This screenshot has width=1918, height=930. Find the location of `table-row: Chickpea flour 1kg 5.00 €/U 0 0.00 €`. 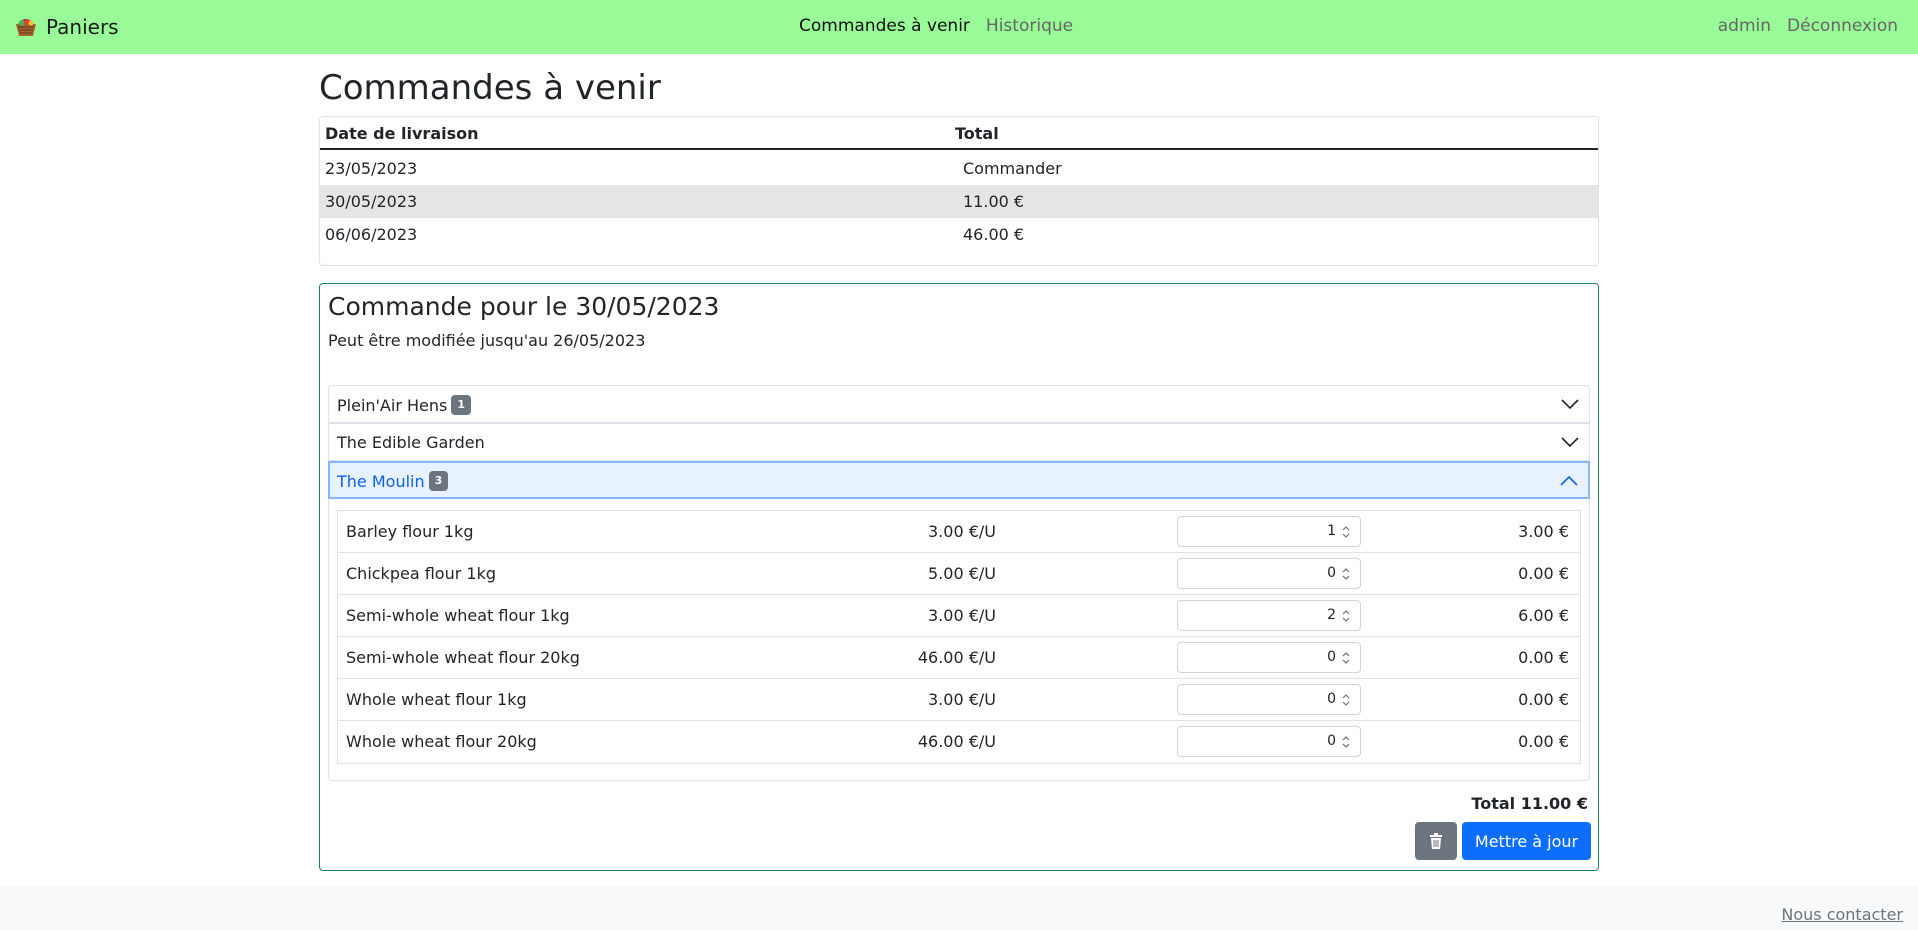

table-row: Chickpea flour 1kg 5.00 €/U 0 0.00 € is located at coordinates (959, 574).